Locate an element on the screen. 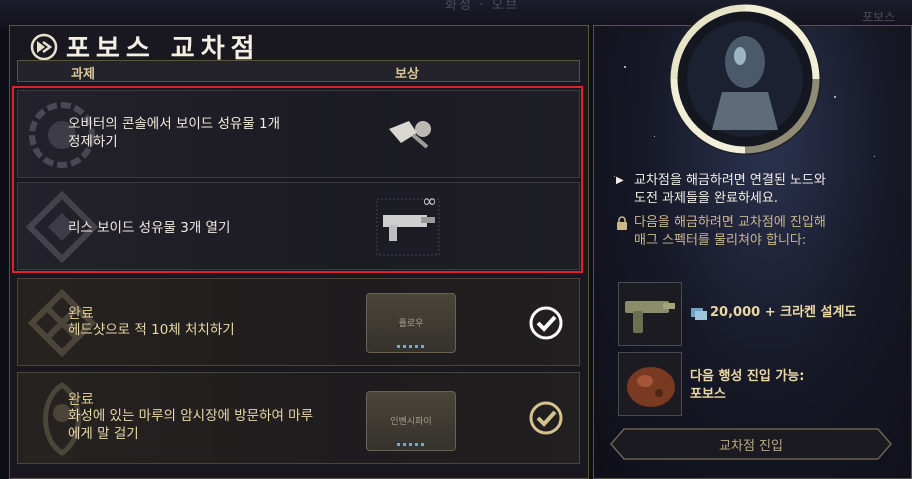 This screenshot has height=479, width=912. task-row-open-relics: 리스 보이드 성유물 3개 열기 ∞ is located at coordinates (298, 226).